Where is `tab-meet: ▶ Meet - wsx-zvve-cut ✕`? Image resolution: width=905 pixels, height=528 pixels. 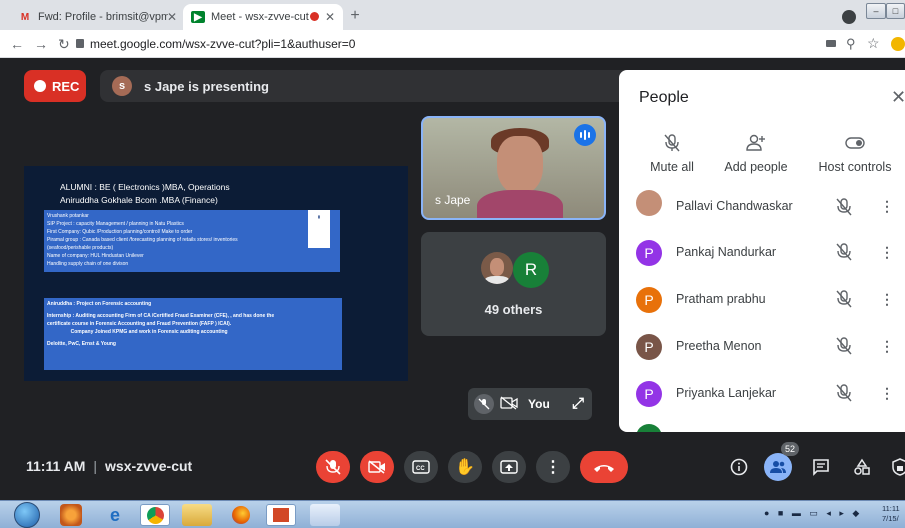
tab-meet: ▶ Meet - wsx-zvve-cut ✕ is located at coordinates (263, 17).